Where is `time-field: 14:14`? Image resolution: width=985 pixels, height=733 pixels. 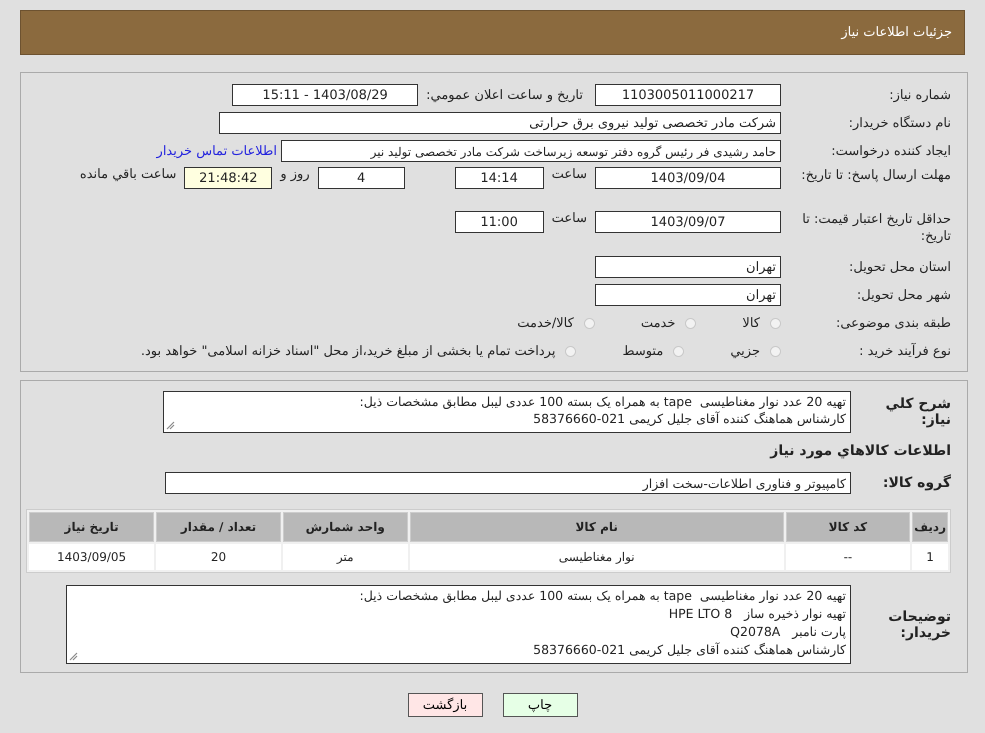
time-field: 14:14 is located at coordinates (499, 178).